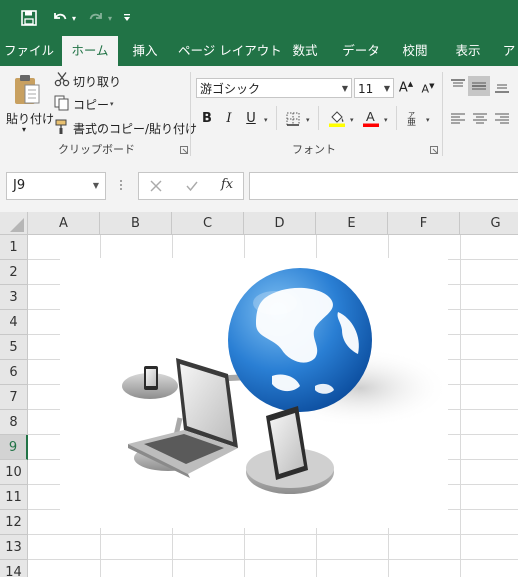 This screenshot has height=577, width=518. I want to click on customize-toolbar-icon, so click(127, 18).